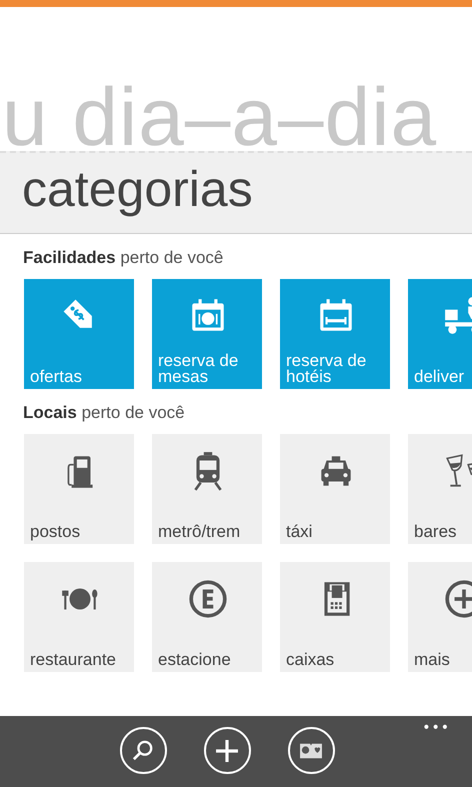 This screenshot has width=472, height=787. Describe the element at coordinates (207, 599) in the screenshot. I see `parking-sign-icon` at that location.